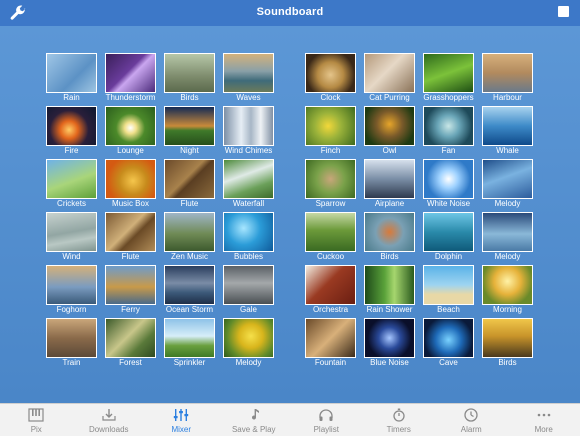 This screenshot has height=436, width=580. I want to click on sound-label: Ferry, so click(130, 309).